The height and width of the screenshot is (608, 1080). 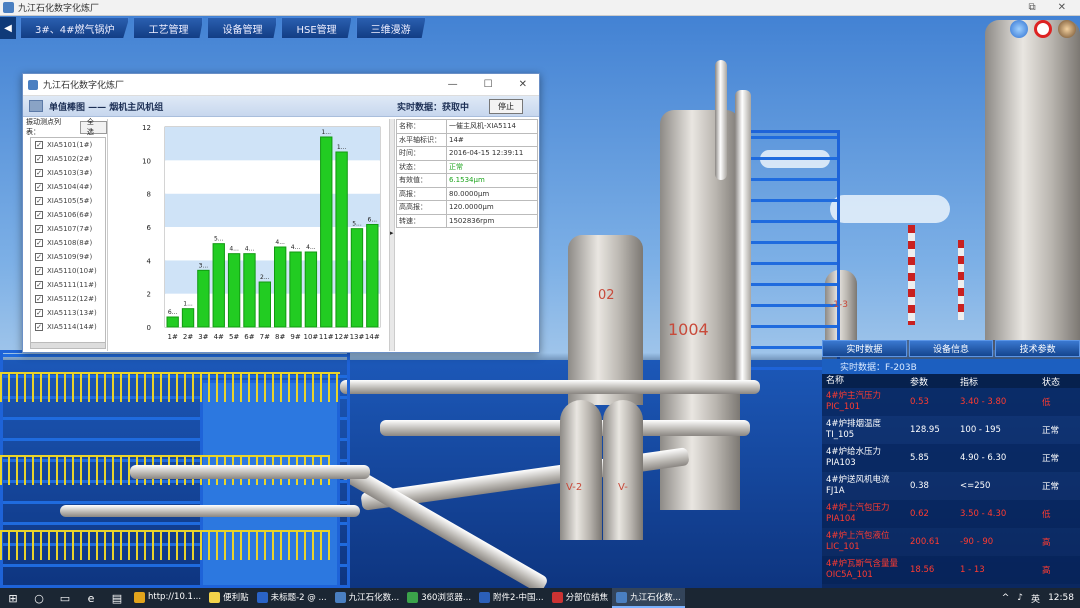 What do you see at coordinates (390, 28) in the screenshot?
I see `tab-3d-tour: 三维漫游` at bounding box center [390, 28].